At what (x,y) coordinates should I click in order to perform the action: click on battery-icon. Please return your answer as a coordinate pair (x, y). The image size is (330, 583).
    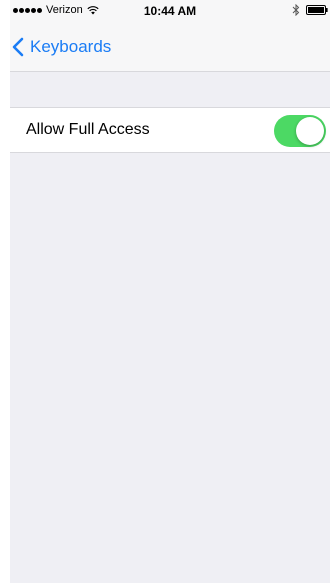
    Looking at the image, I should click on (317, 10).